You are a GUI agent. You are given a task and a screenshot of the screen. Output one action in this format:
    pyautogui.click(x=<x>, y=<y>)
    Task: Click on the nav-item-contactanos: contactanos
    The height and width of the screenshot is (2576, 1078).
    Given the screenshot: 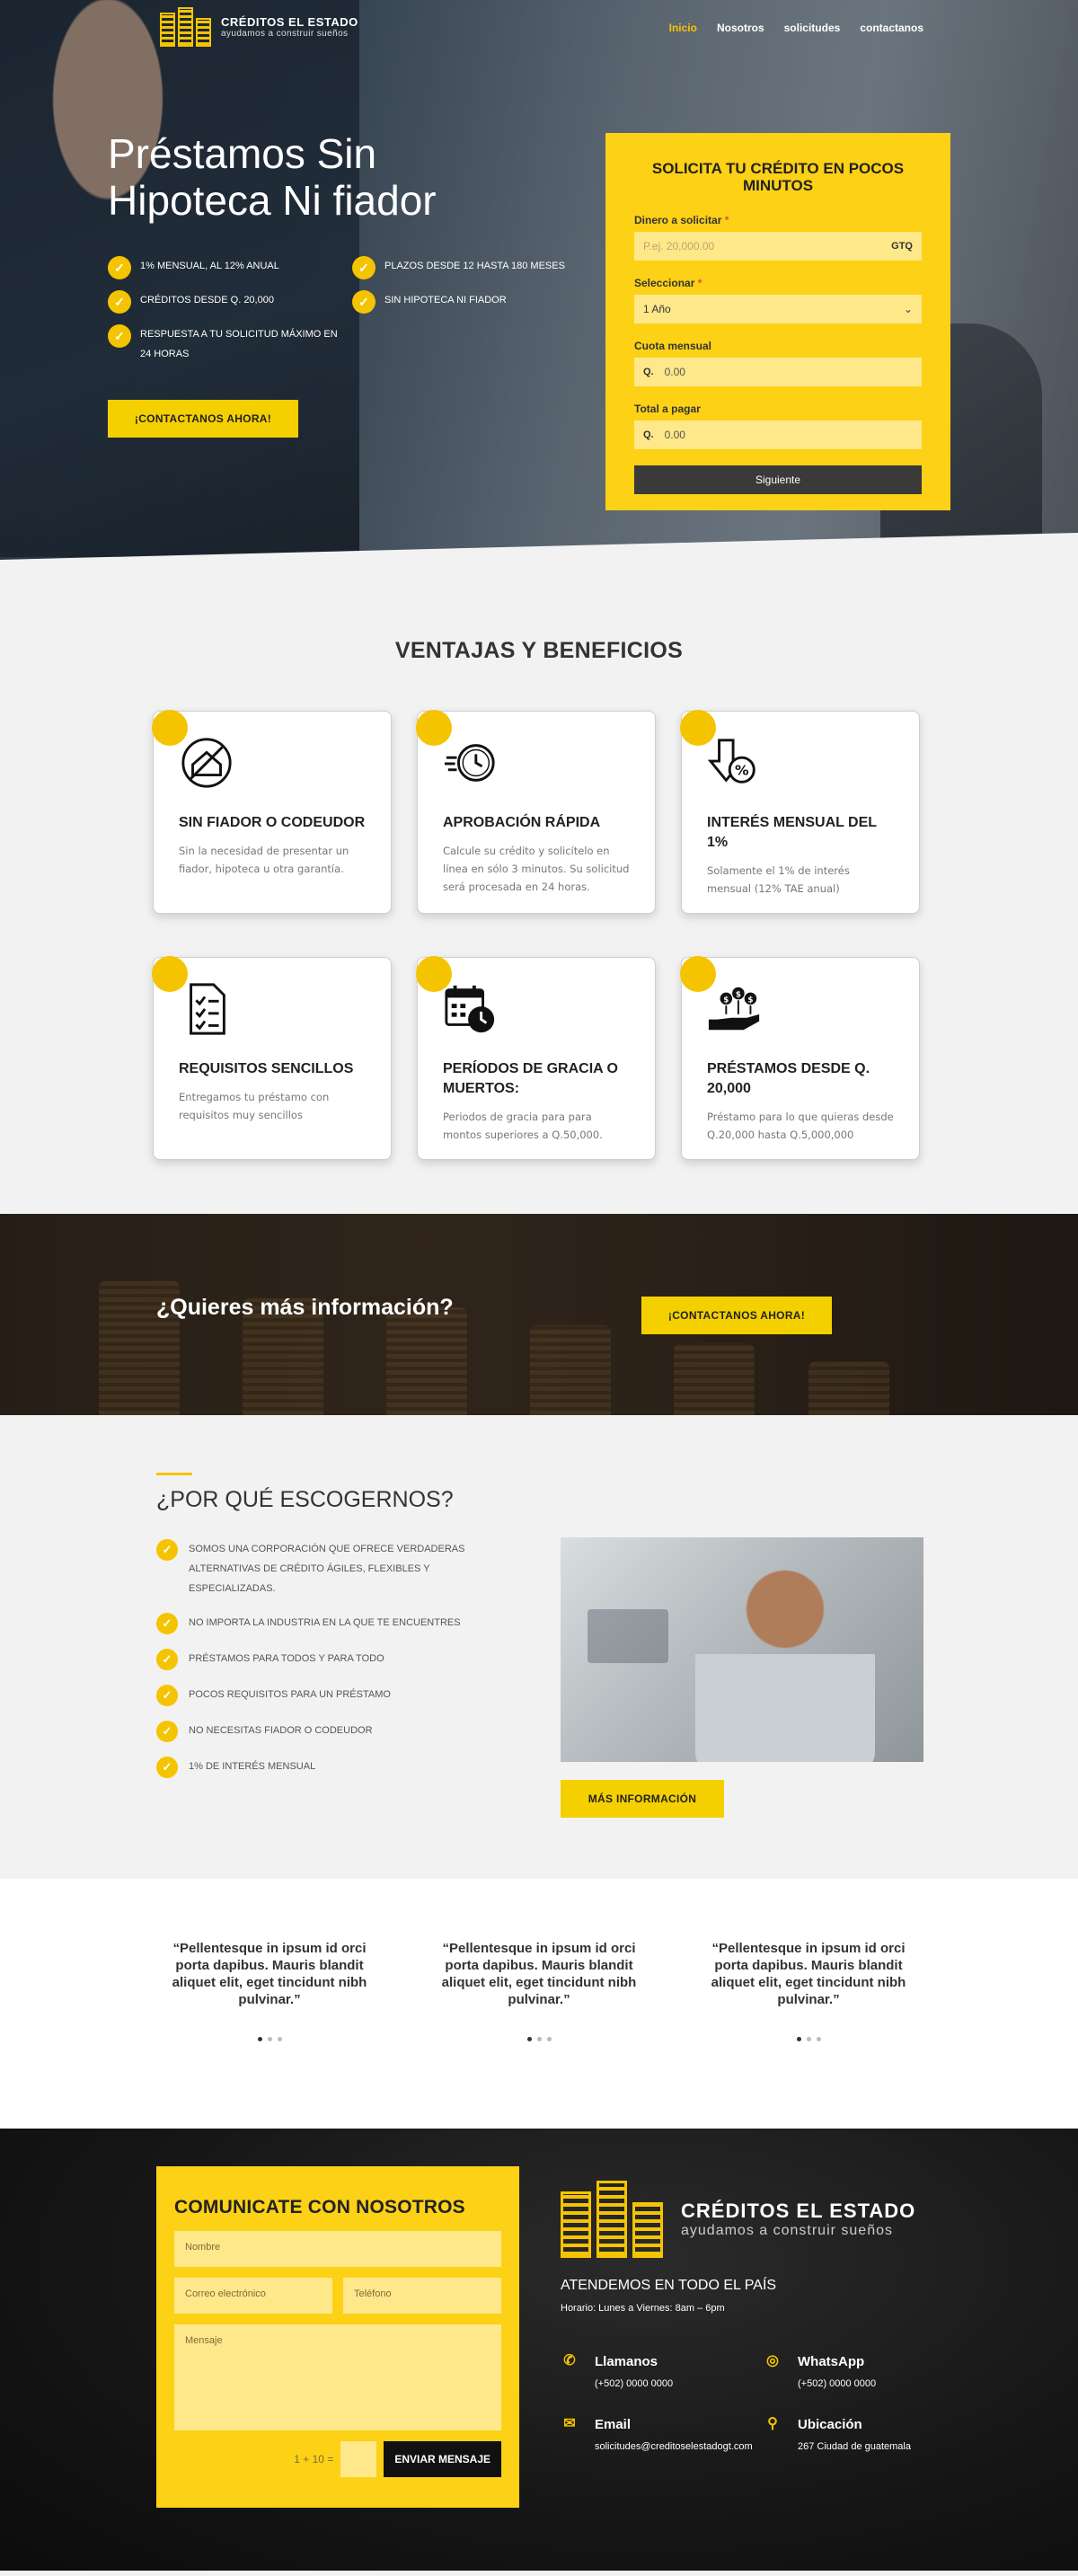 What is the action you would take?
    pyautogui.click(x=891, y=28)
    